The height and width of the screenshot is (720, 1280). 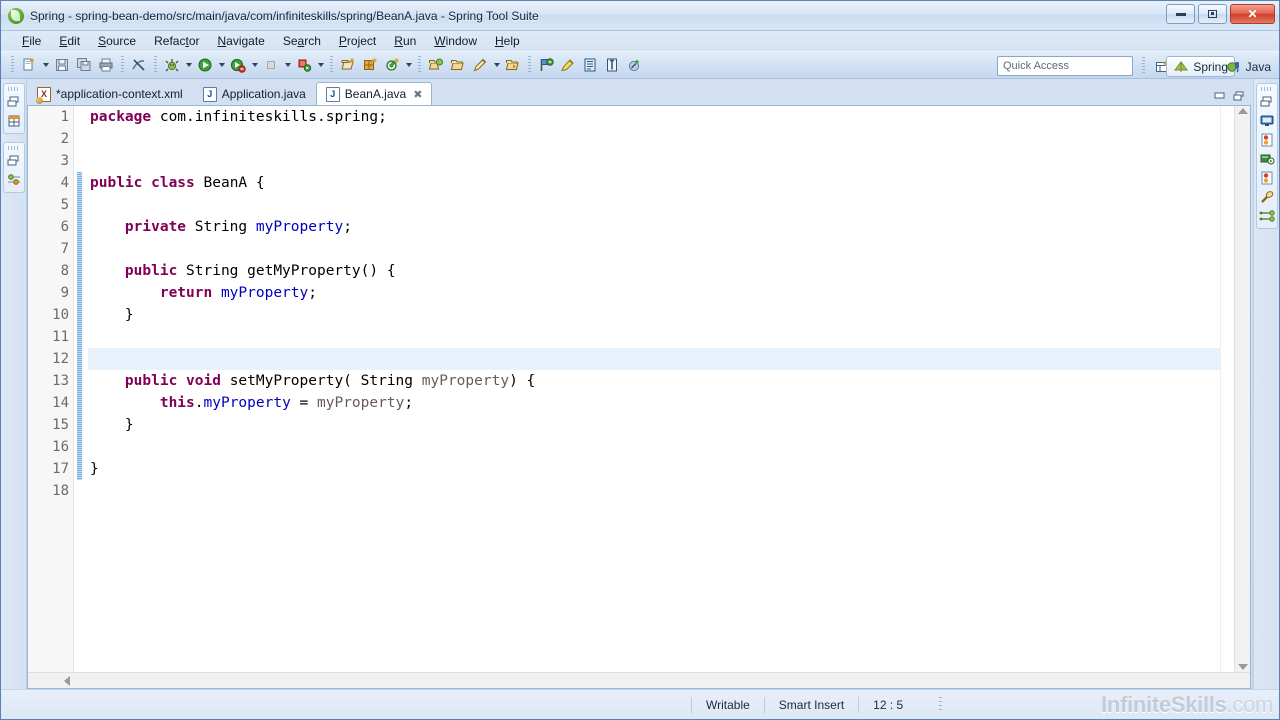 I want to click on bean-relations-icon, so click(x=1267, y=216).